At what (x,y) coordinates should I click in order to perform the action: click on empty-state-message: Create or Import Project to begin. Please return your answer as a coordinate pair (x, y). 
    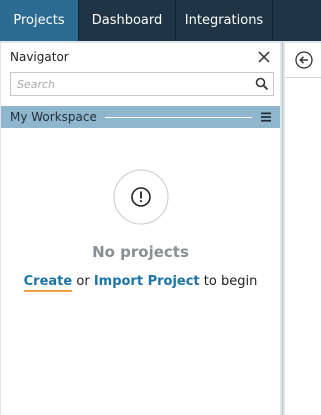
    Looking at the image, I should click on (140, 283).